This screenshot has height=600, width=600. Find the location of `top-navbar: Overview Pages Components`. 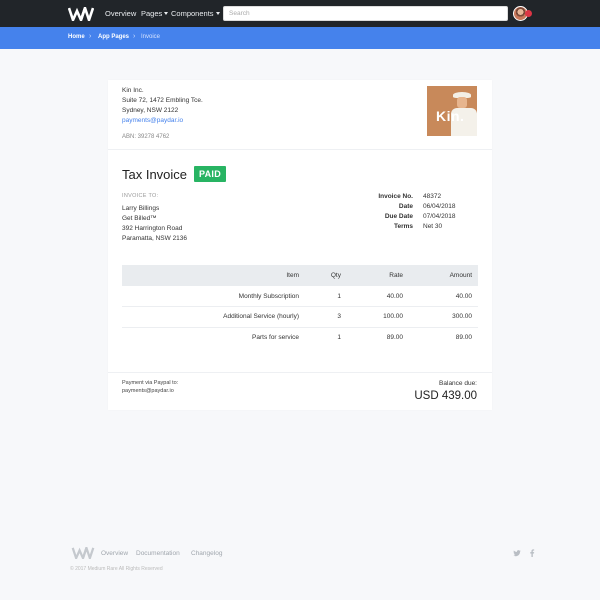

top-navbar: Overview Pages Components is located at coordinates (300, 13).